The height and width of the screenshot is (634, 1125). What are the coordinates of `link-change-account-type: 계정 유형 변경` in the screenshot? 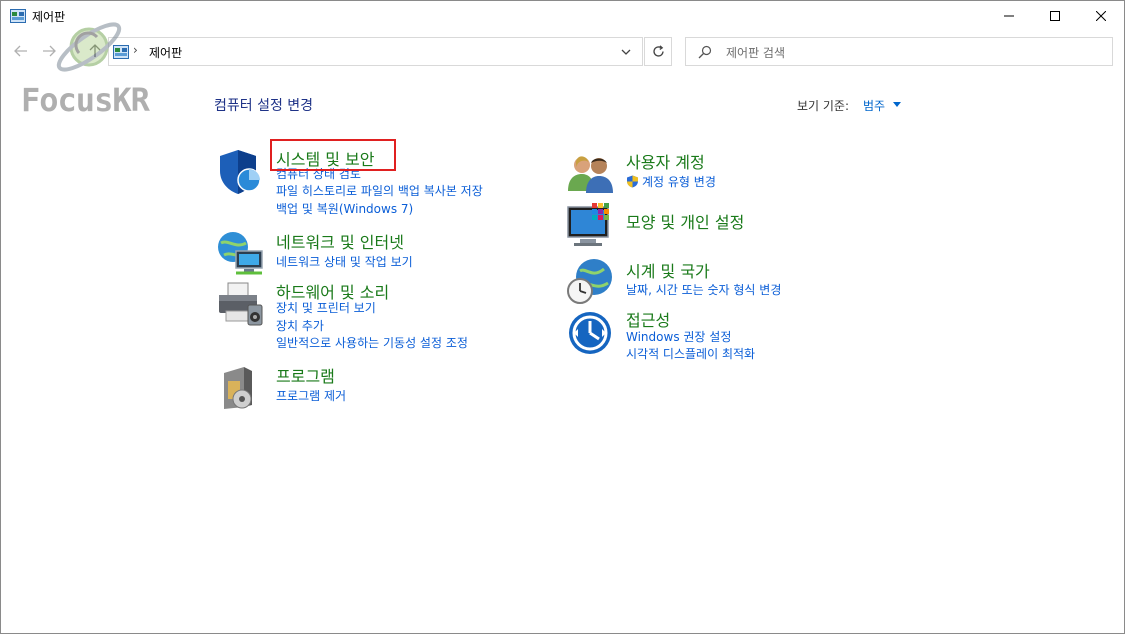 It's located at (671, 181).